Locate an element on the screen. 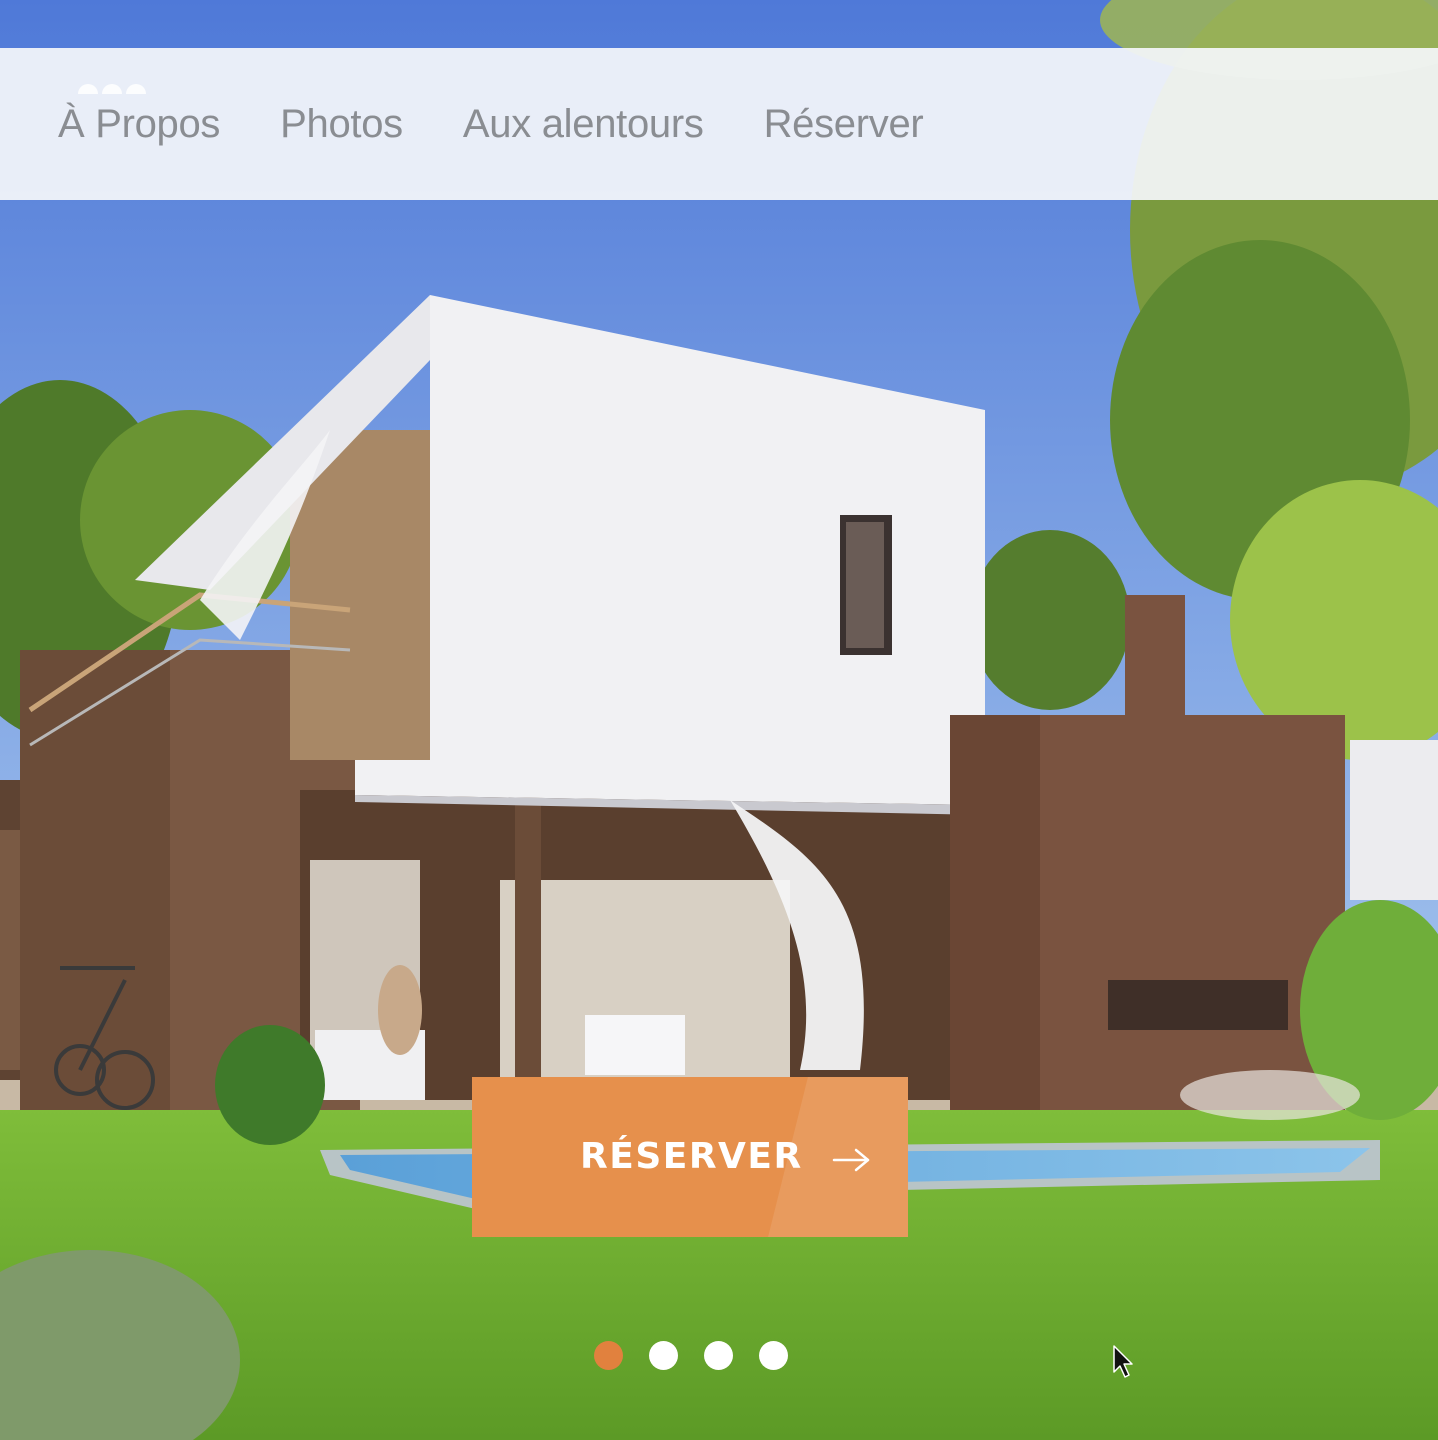 This screenshot has width=1438, height=1440. nav-item-photos: Photos is located at coordinates (341, 124).